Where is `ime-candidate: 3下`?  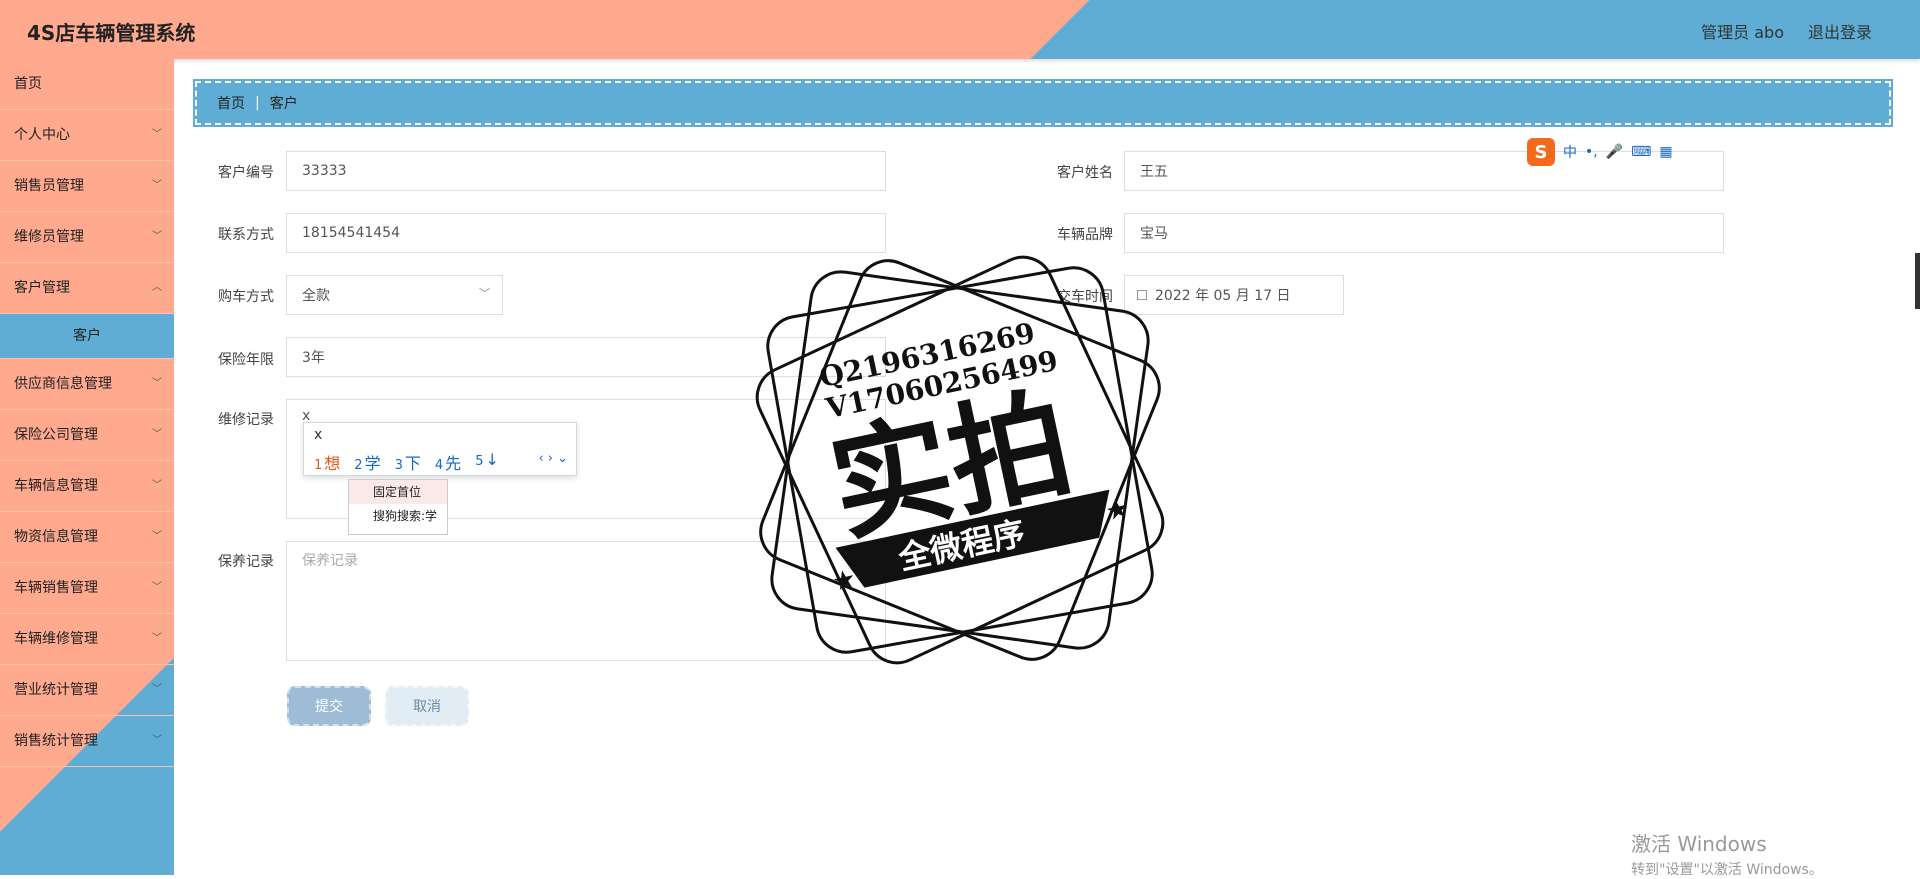
ime-candidate: 3下 is located at coordinates (408, 462).